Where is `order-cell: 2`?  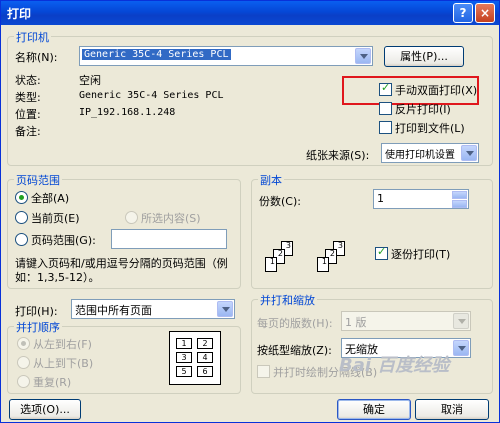
order-cell: 2 is located at coordinates (205, 343).